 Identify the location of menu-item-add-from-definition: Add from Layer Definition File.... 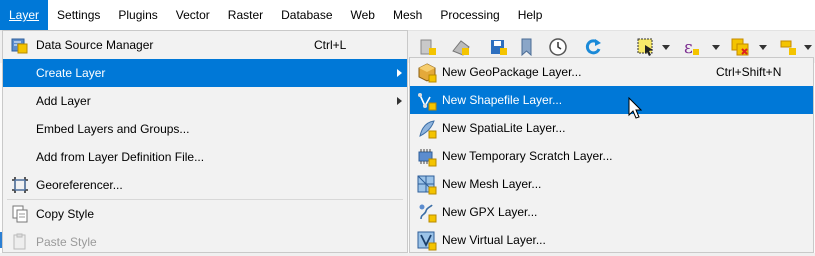
(205, 157).